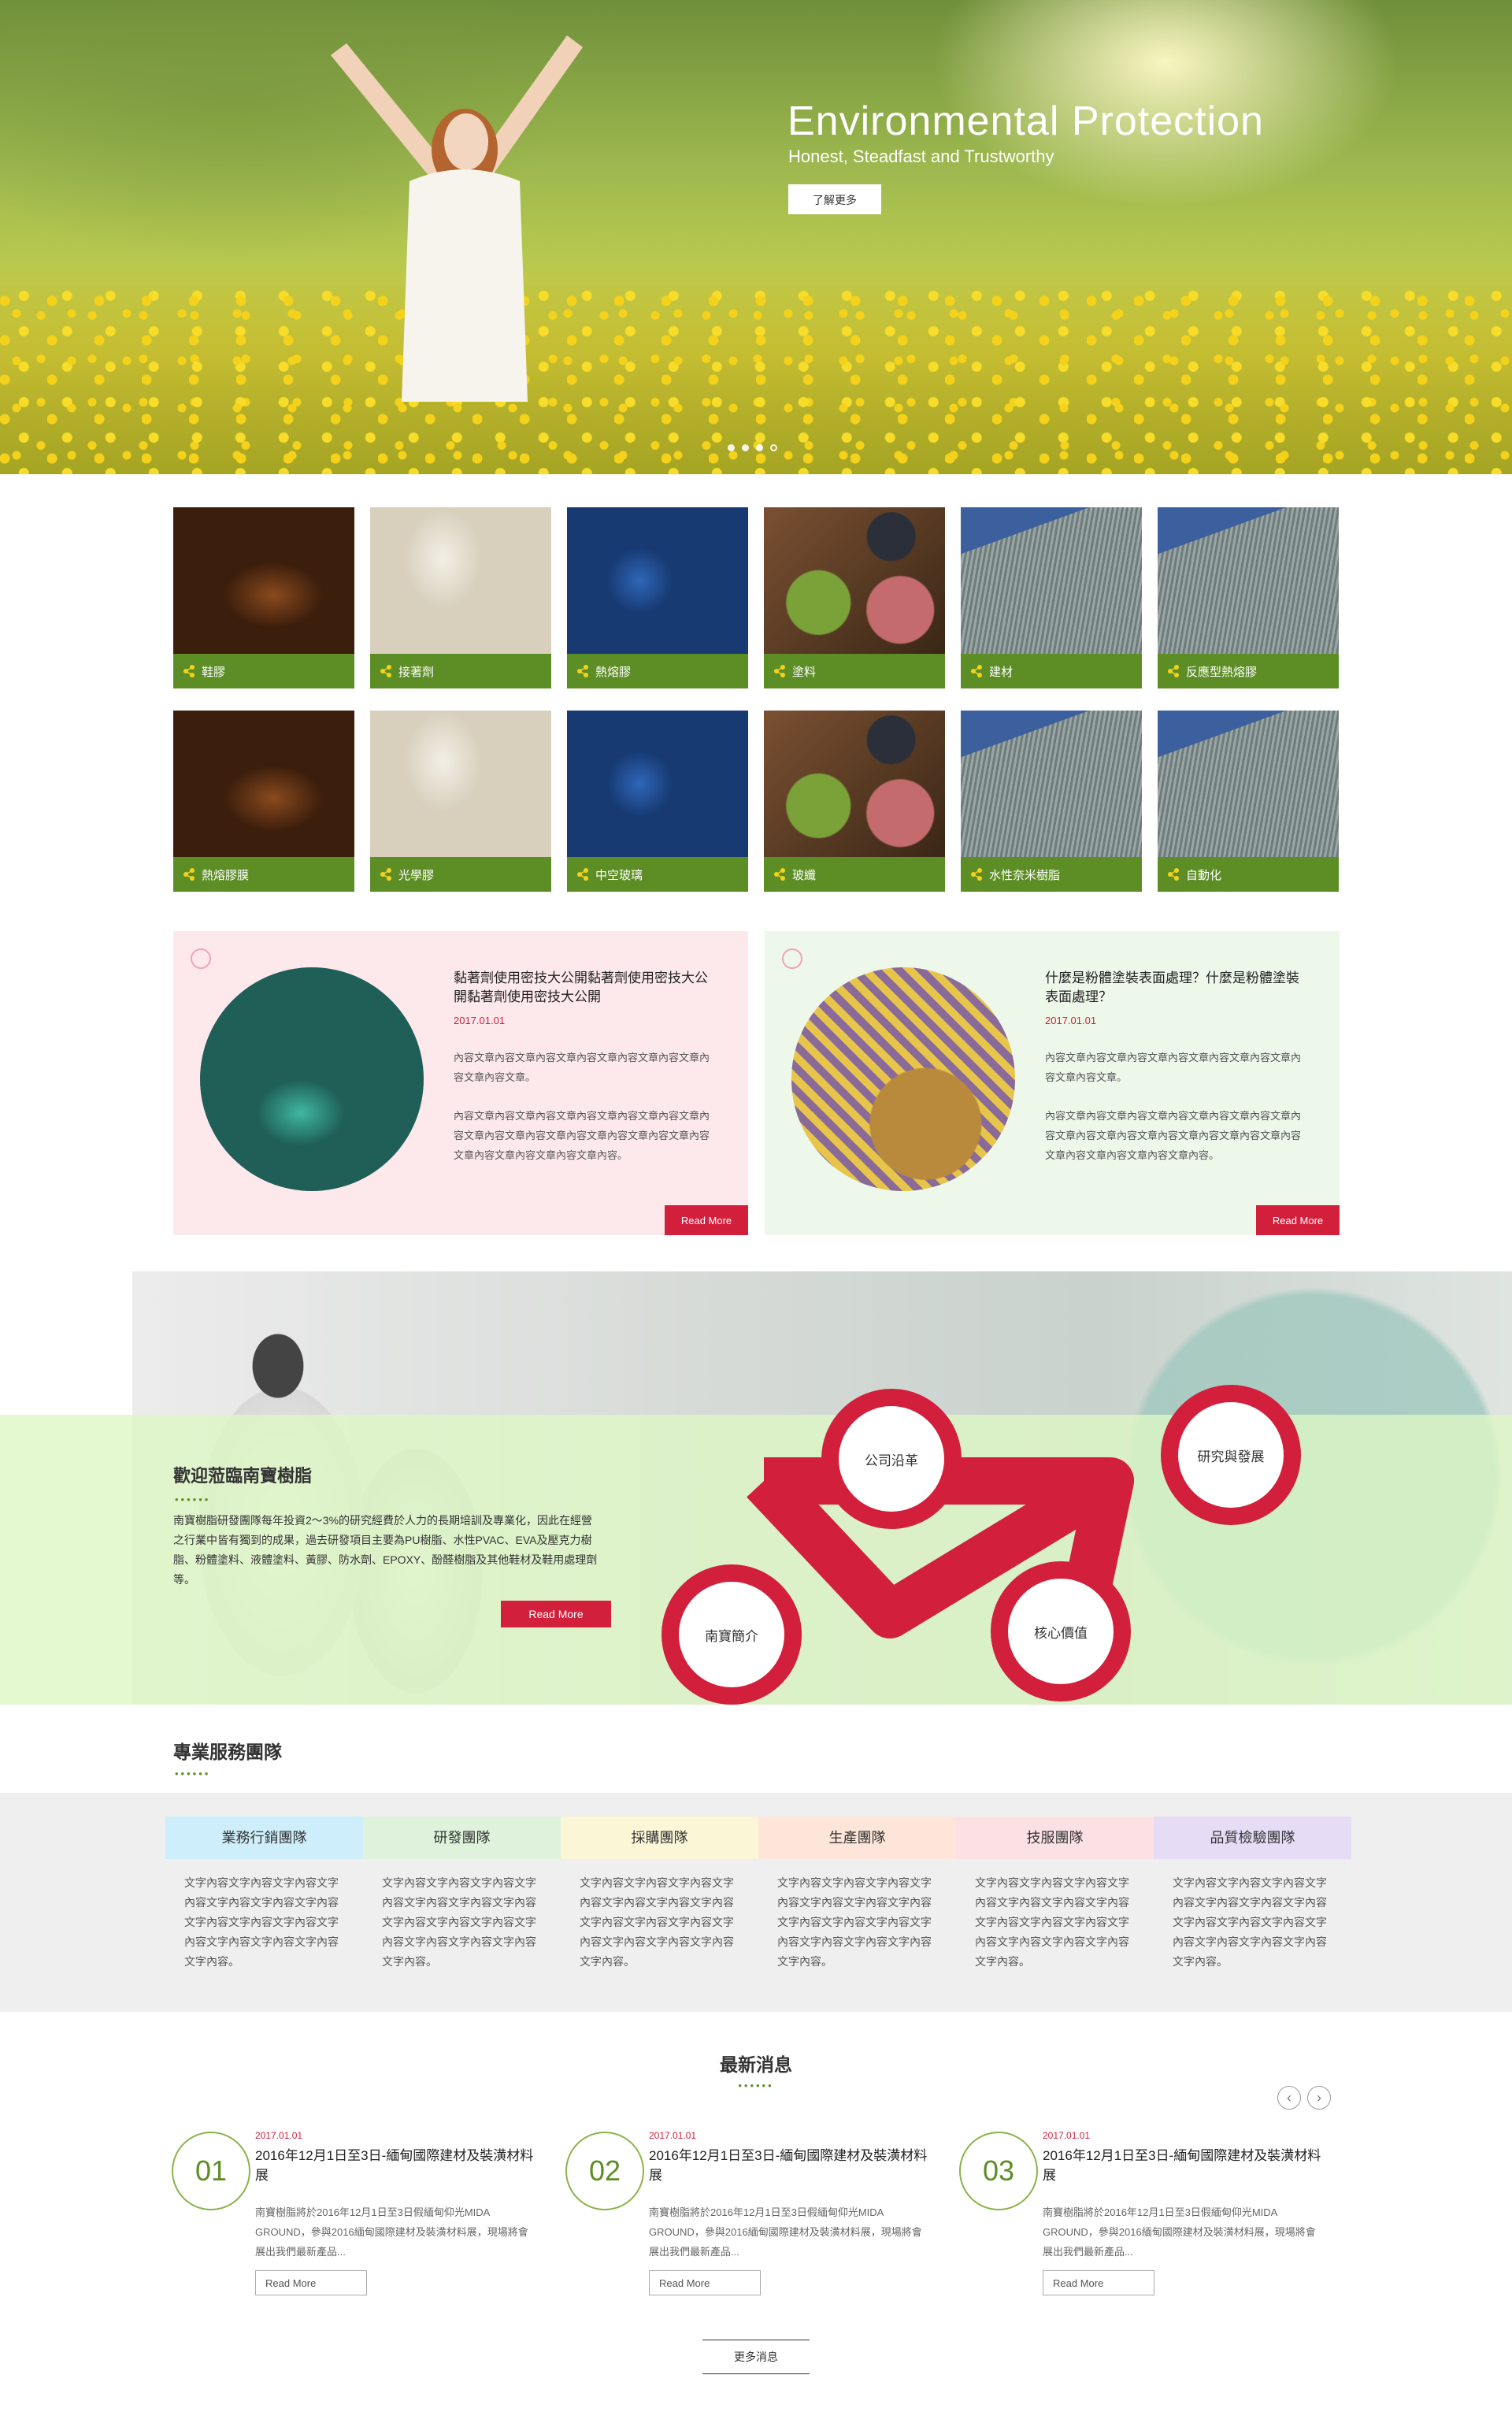 The width and height of the screenshot is (1512, 2427). Describe the element at coordinates (1051, 597) in the screenshot. I see `product-tile-building-material: 建材` at that location.